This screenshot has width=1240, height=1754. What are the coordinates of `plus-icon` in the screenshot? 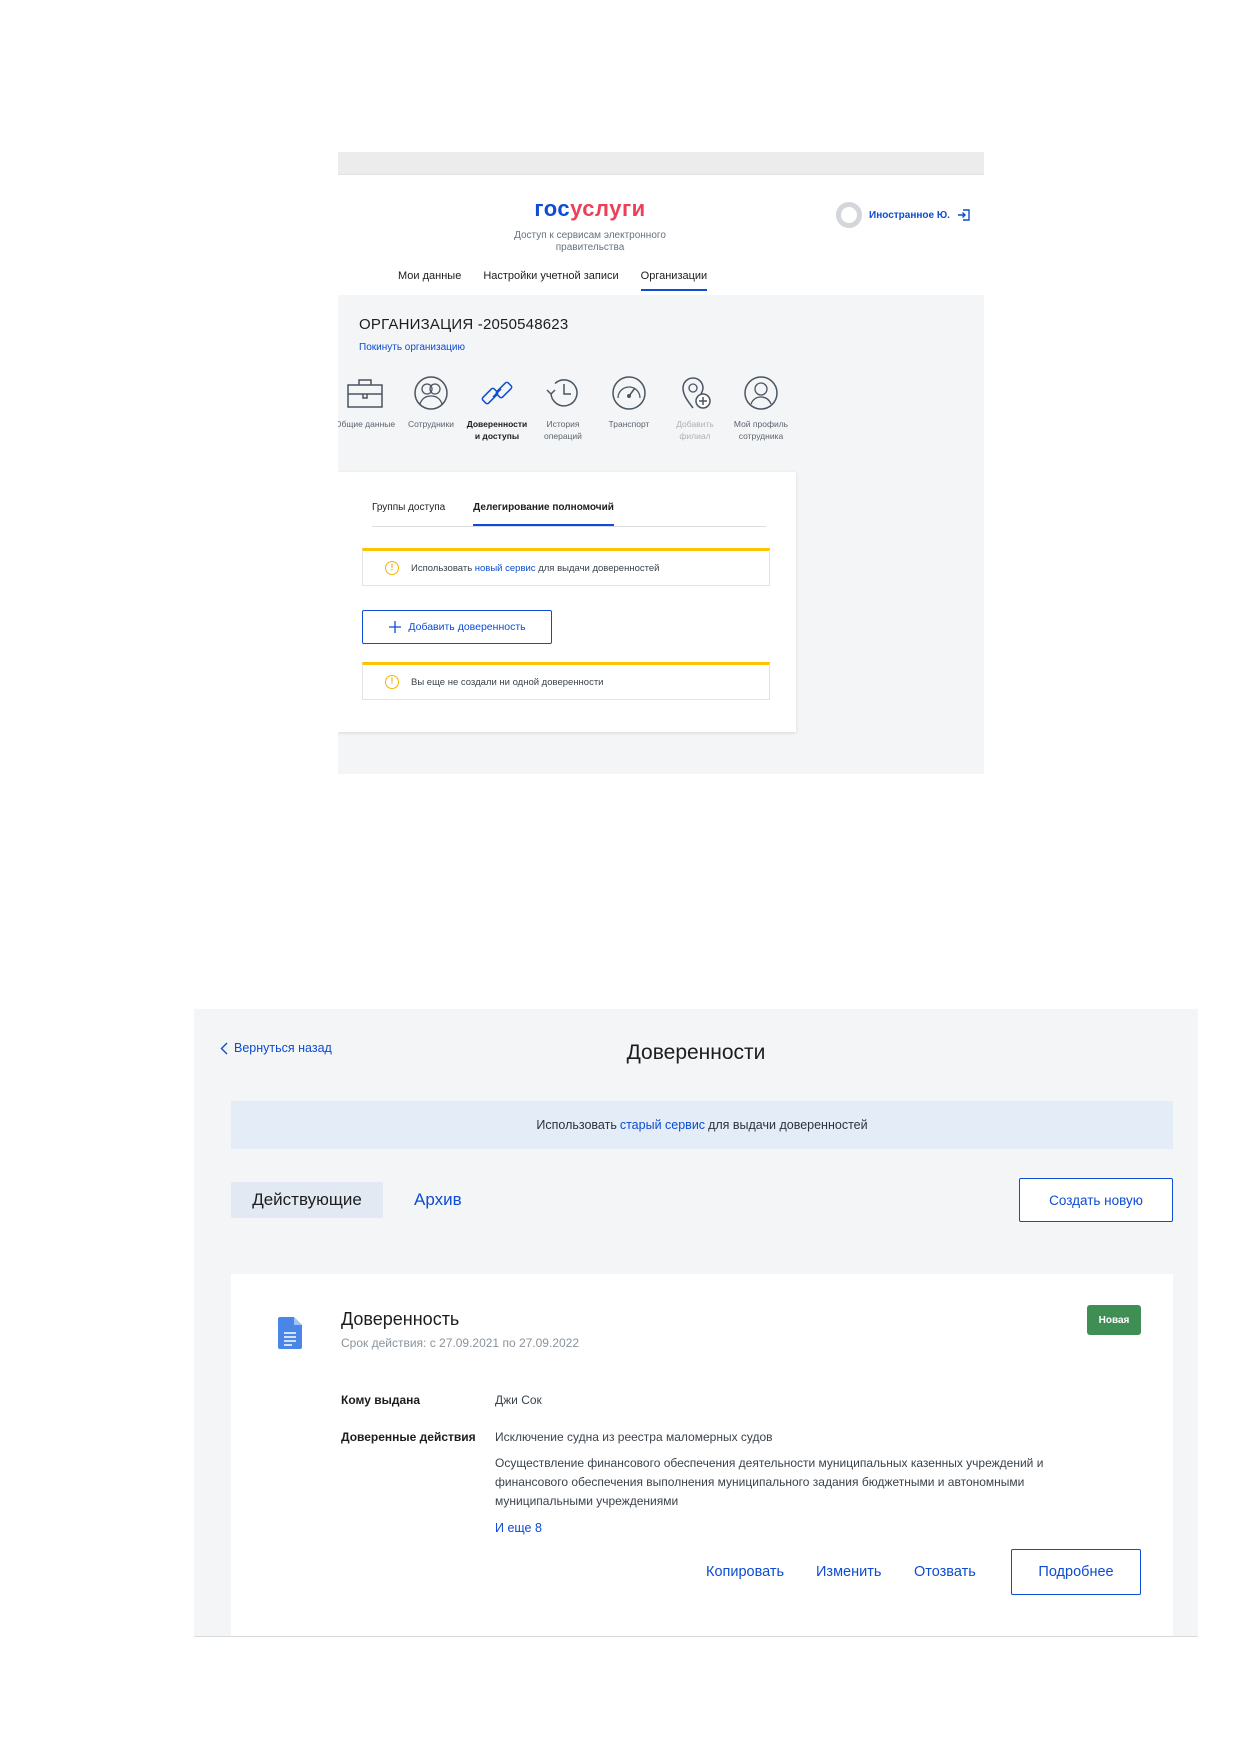 It's located at (395, 627).